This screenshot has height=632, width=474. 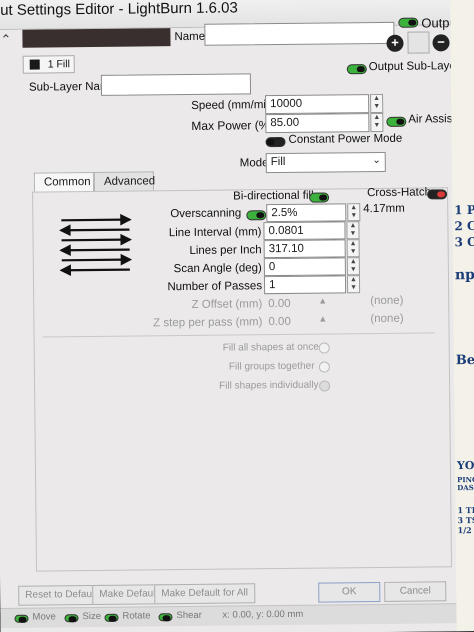 I want to click on mode-select-value: Fill, so click(x=278, y=162).